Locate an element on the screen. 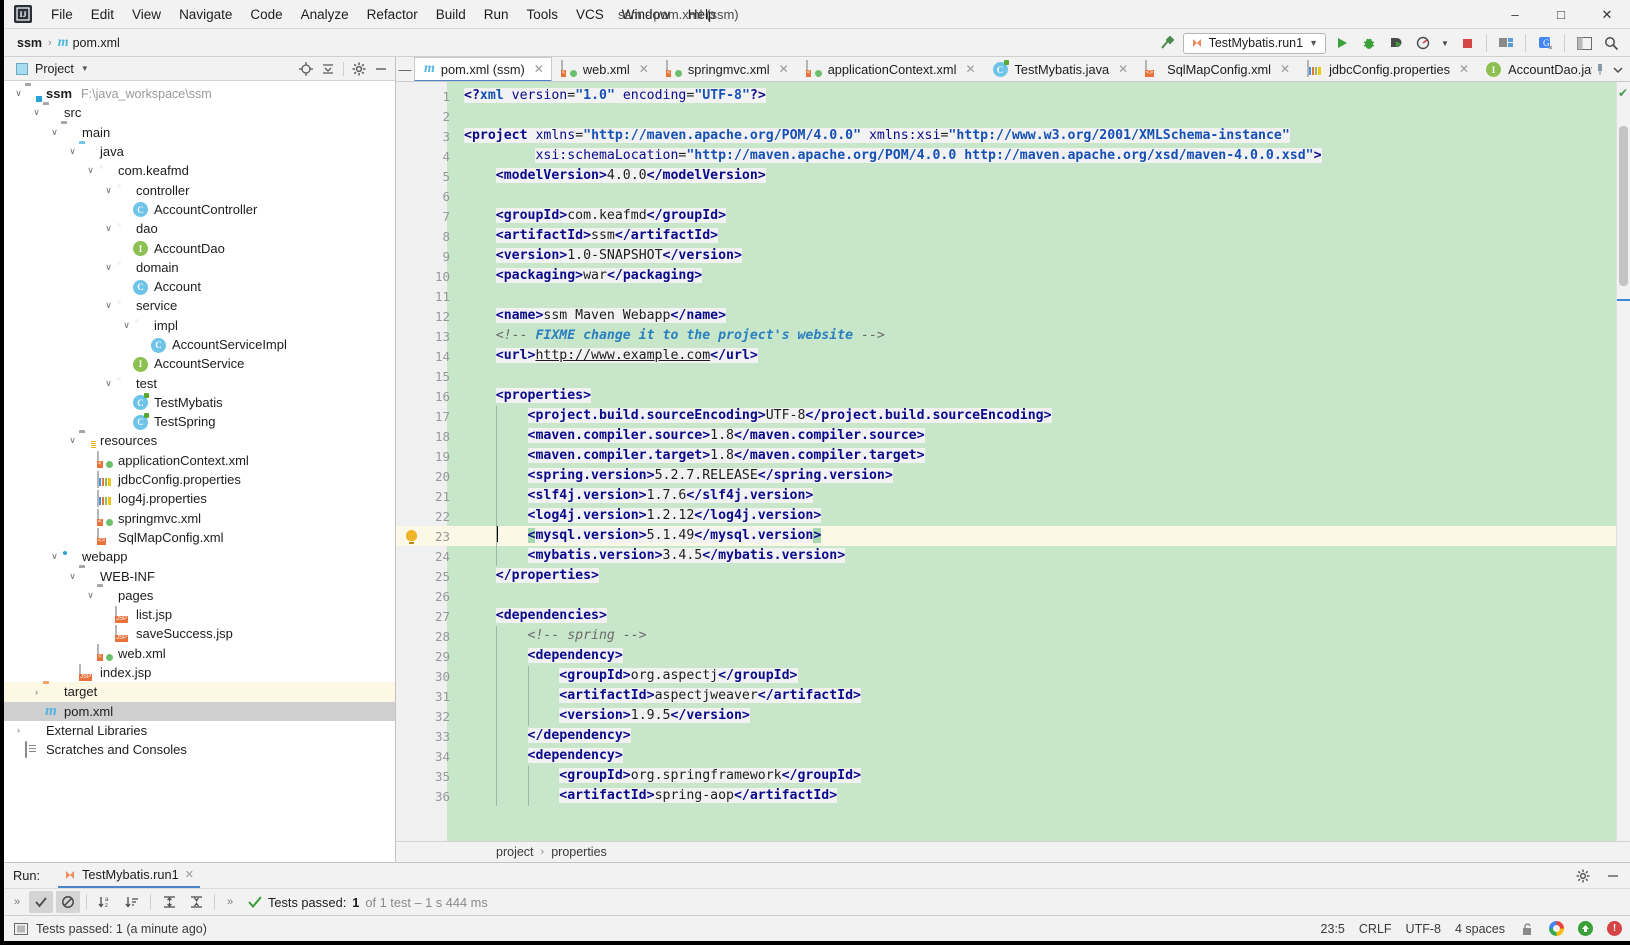 This screenshot has height=945, width=1630. tree-node-impl: ∨ impl is located at coordinates (199, 325).